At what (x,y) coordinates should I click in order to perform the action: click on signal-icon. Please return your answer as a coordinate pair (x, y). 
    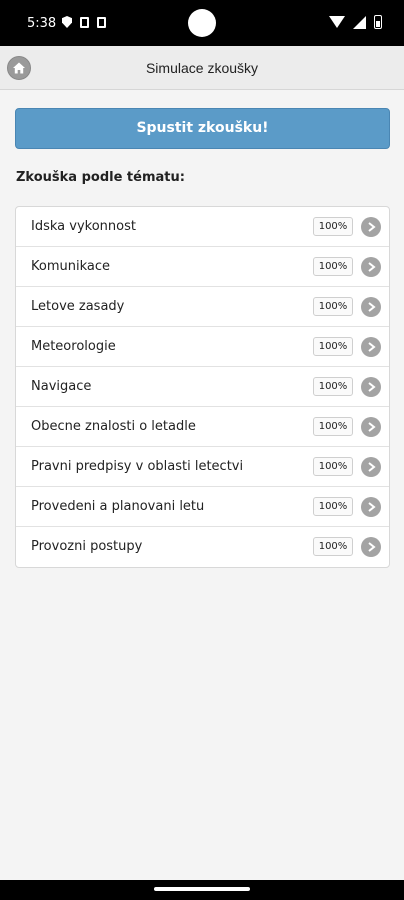
    Looking at the image, I should click on (359, 22).